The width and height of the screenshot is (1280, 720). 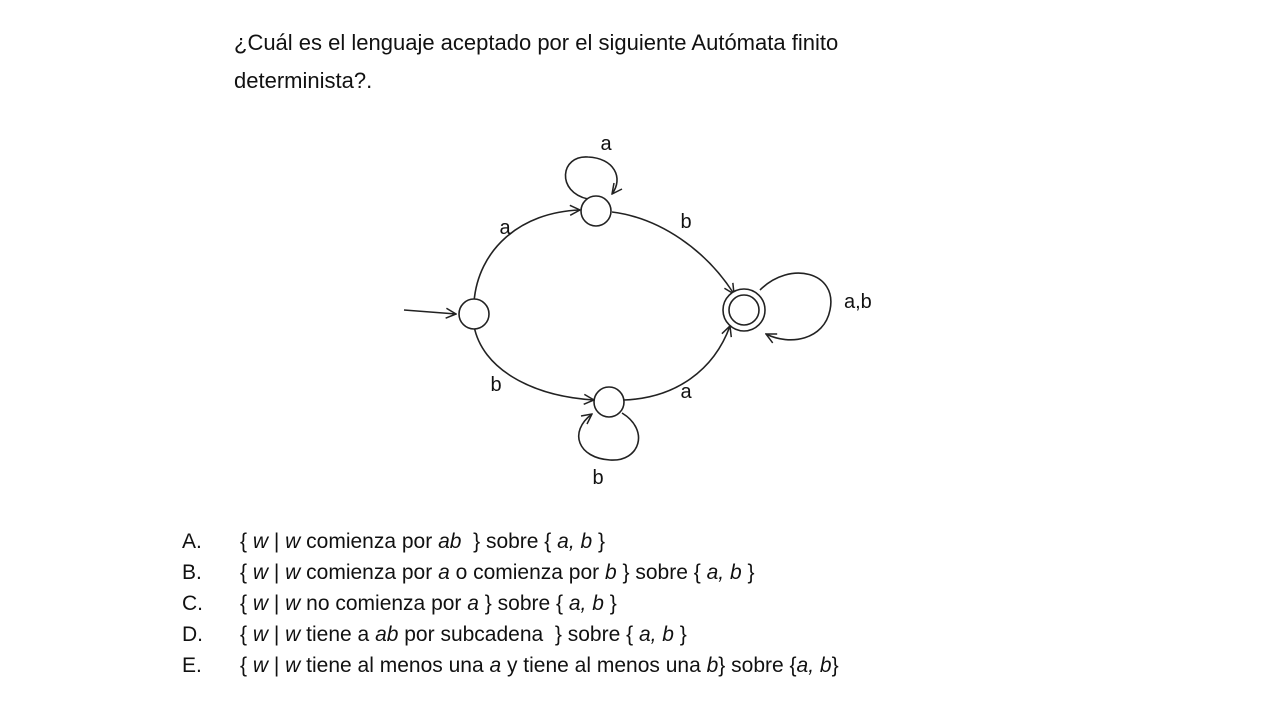 I want to click on option-text-segment: tiene al menos una, so click(x=395, y=665).